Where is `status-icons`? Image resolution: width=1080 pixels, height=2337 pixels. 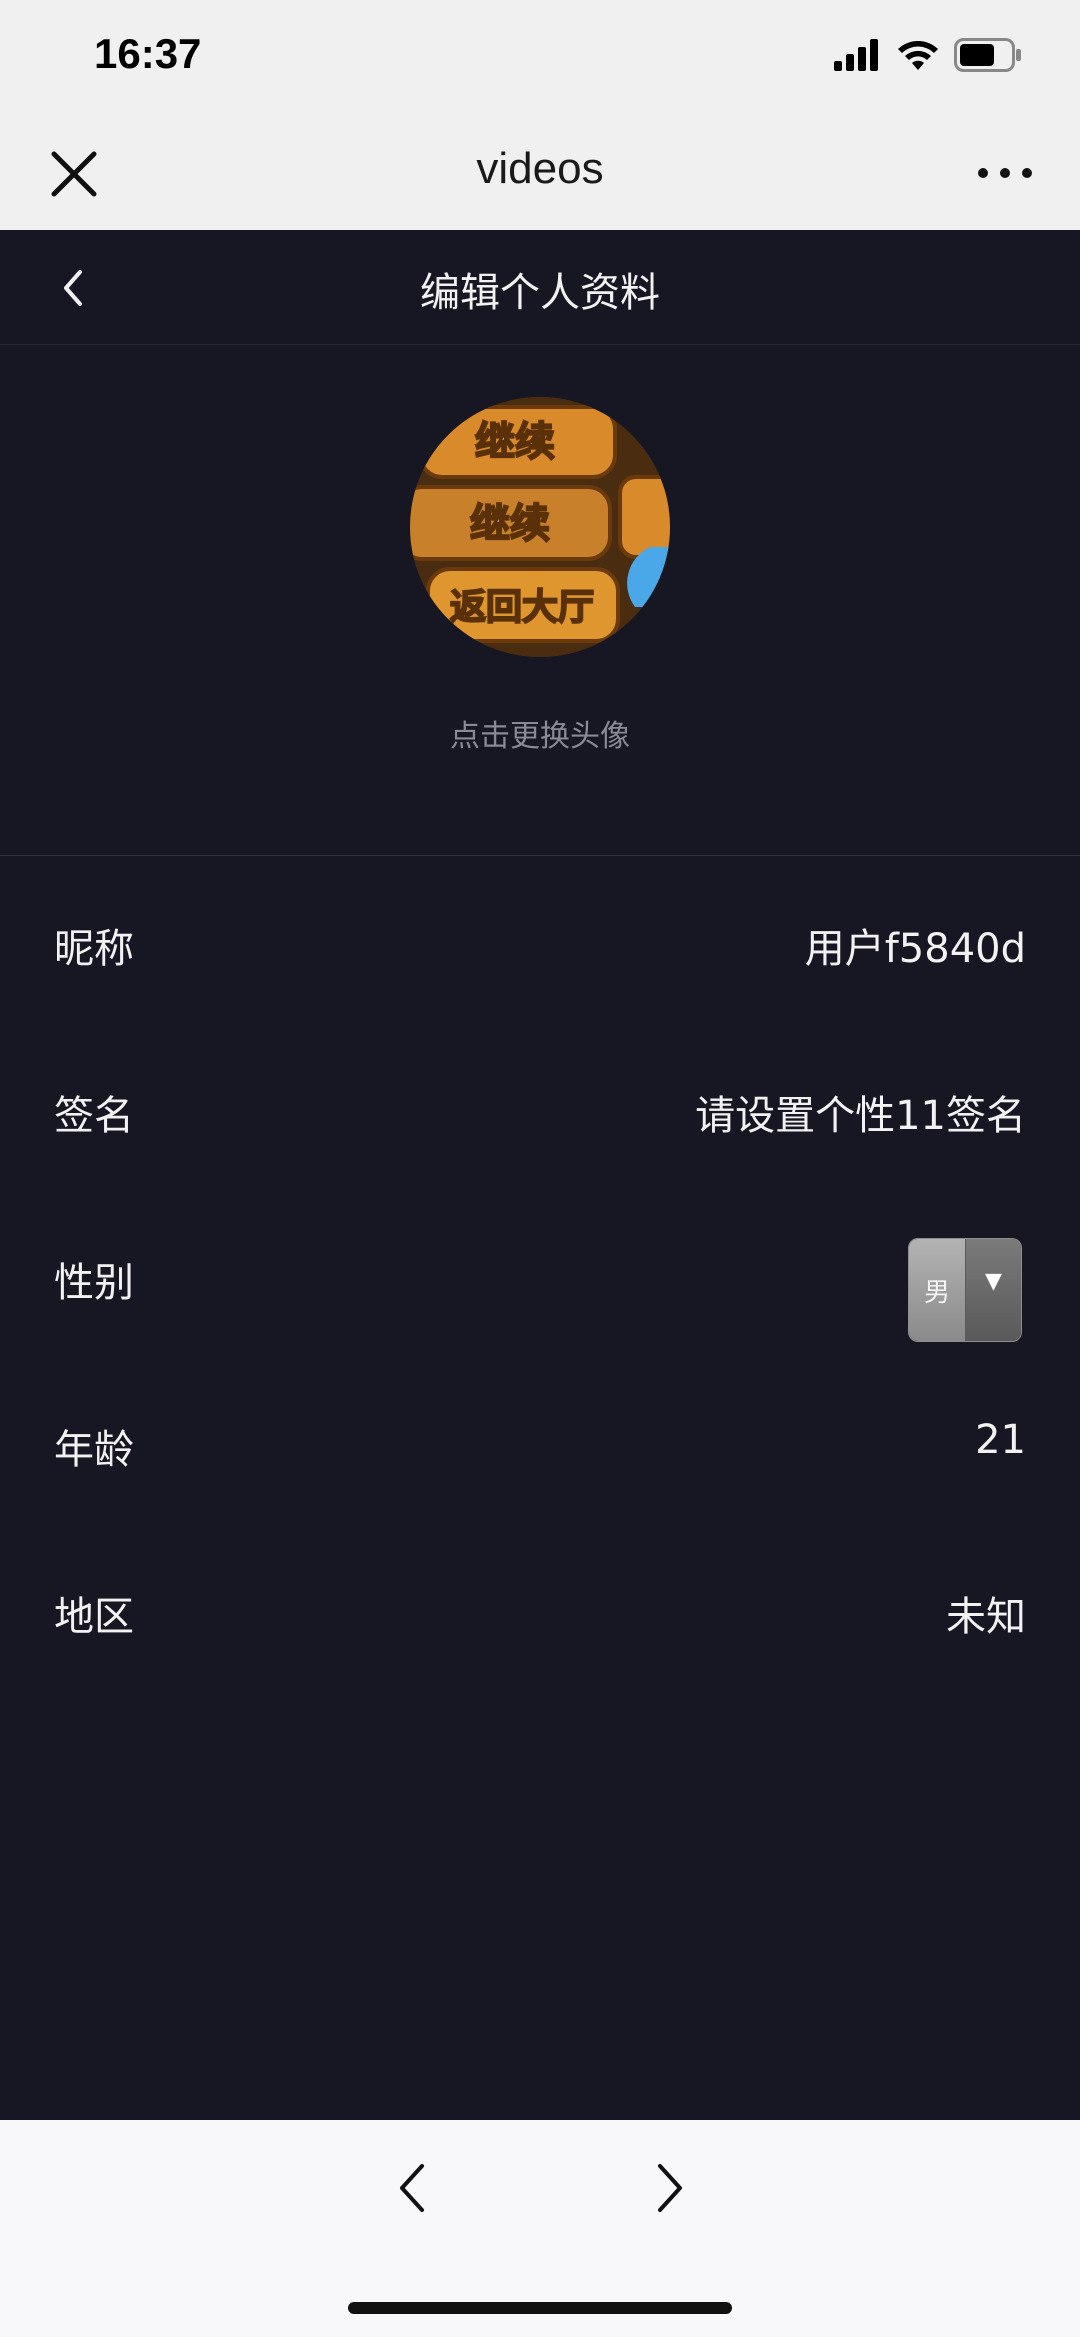 status-icons is located at coordinates (929, 55).